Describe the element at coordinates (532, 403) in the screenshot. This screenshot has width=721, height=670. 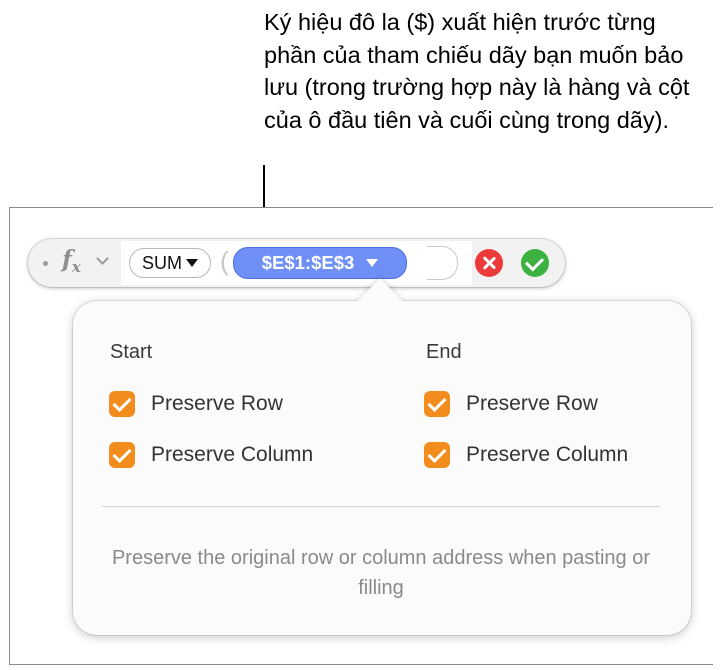
I see `end-preserve-row-label: Preserve Row` at that location.